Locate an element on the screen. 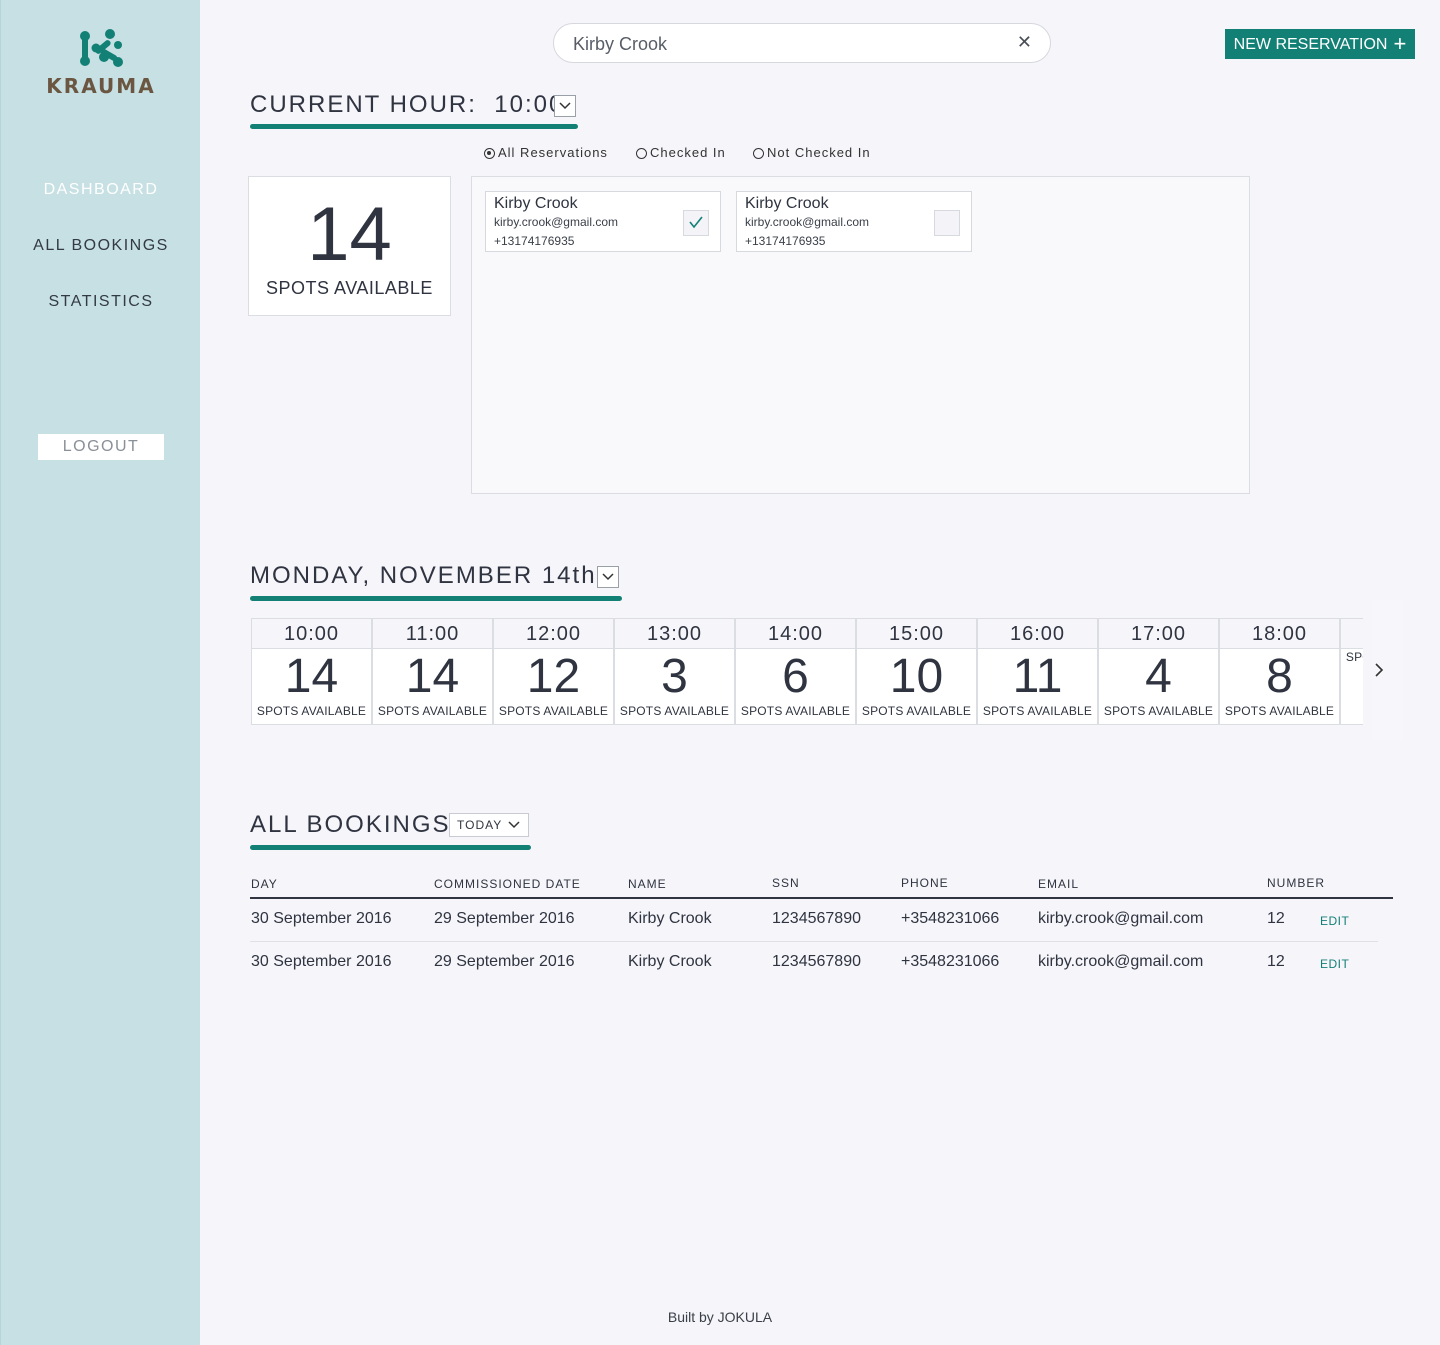 This screenshot has width=1440, height=1345. hour-slot: 12:00 12 SPOTS AVAILABLE is located at coordinates (553, 671).